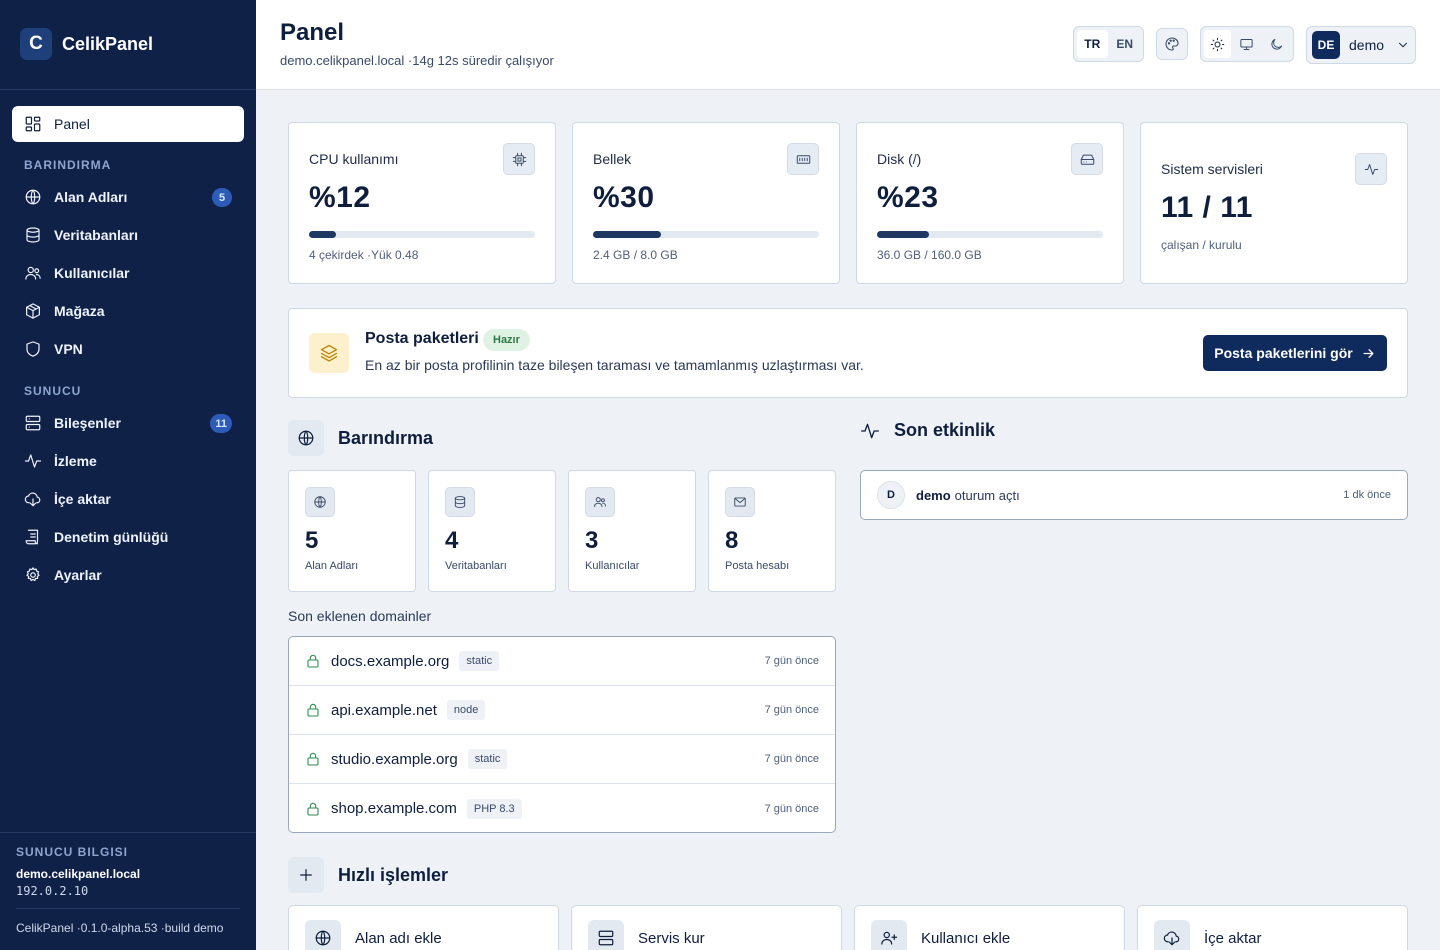  Describe the element at coordinates (87, 423) in the screenshot. I see `sidebar-item-label: Bileşenler` at that location.